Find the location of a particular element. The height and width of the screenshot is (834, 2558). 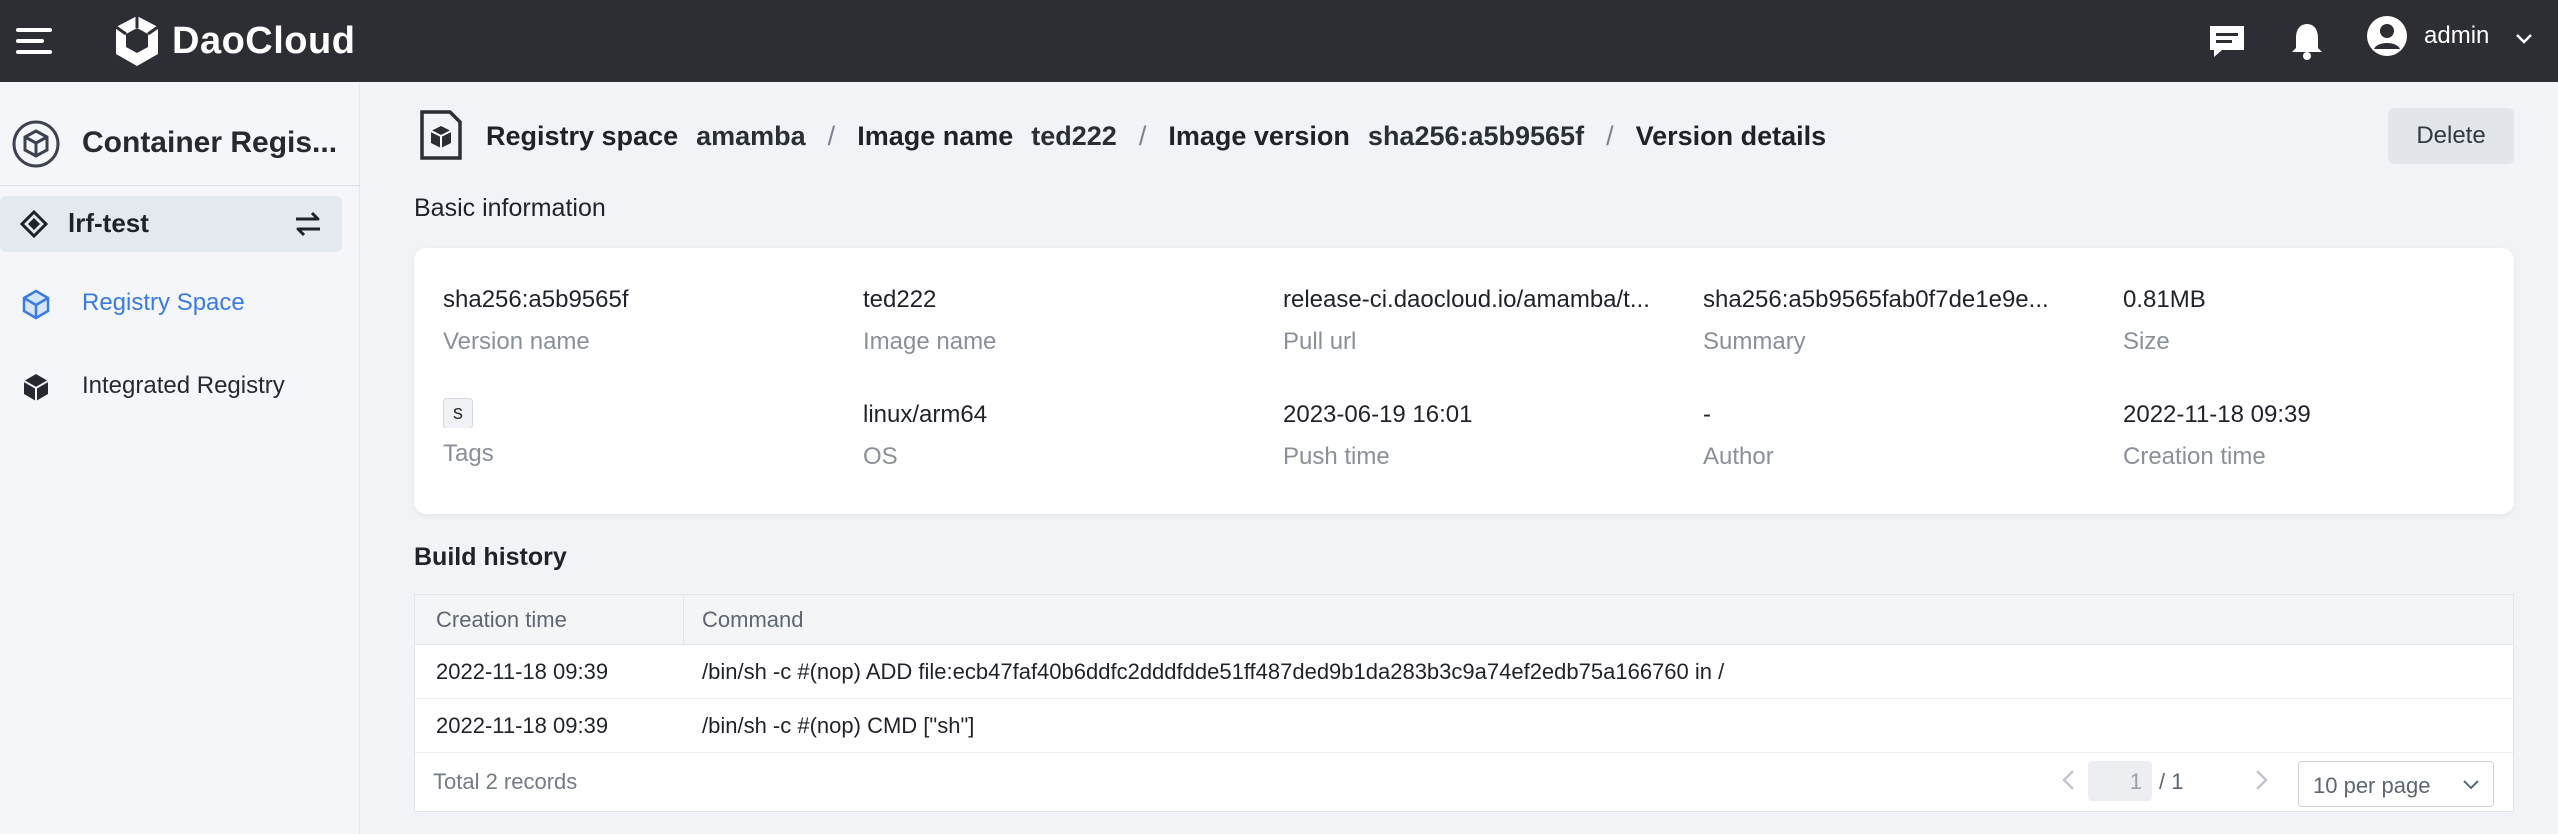

row-command: /bin/sh -c #(nop) CMD ["sh"] is located at coordinates (838, 725).